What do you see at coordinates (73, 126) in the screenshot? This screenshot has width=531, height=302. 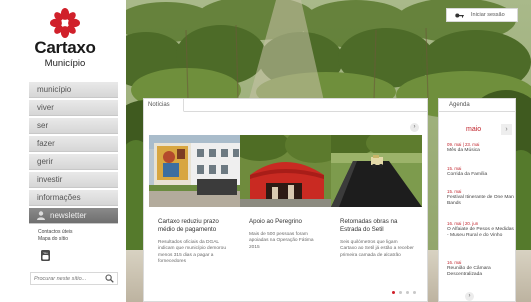 I see `nav-item-ser: ser` at bounding box center [73, 126].